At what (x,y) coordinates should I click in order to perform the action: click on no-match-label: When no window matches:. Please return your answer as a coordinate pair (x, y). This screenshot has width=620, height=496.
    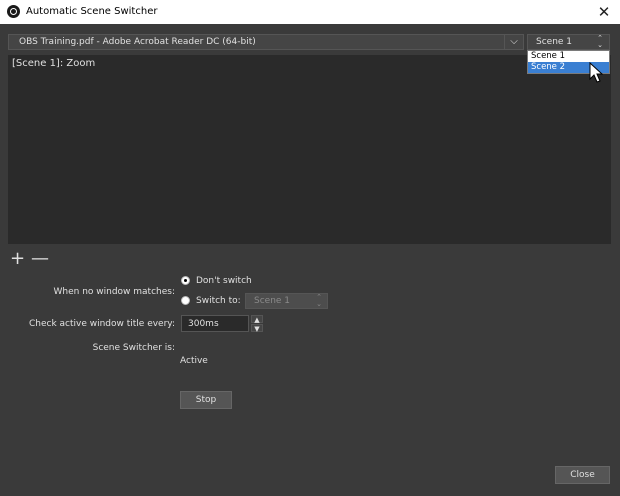
    Looking at the image, I should click on (114, 292).